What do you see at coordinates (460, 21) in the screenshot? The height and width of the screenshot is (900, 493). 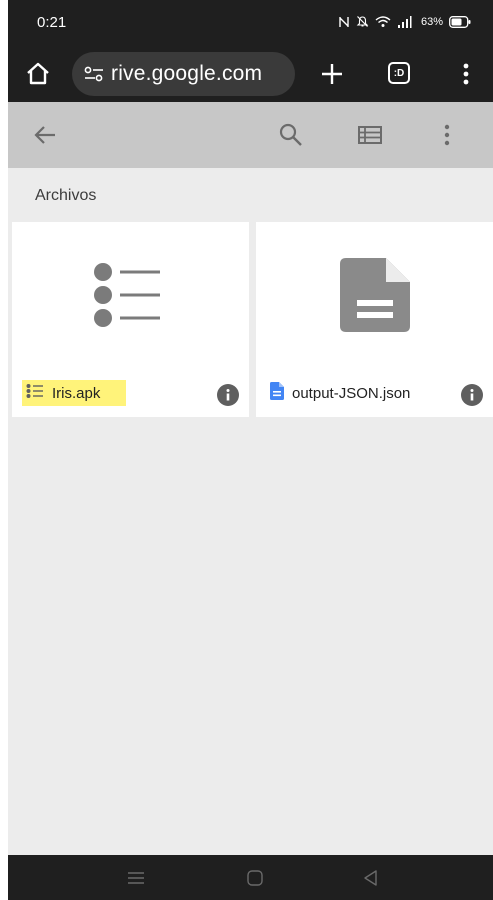 I see `battery-icon` at bounding box center [460, 21].